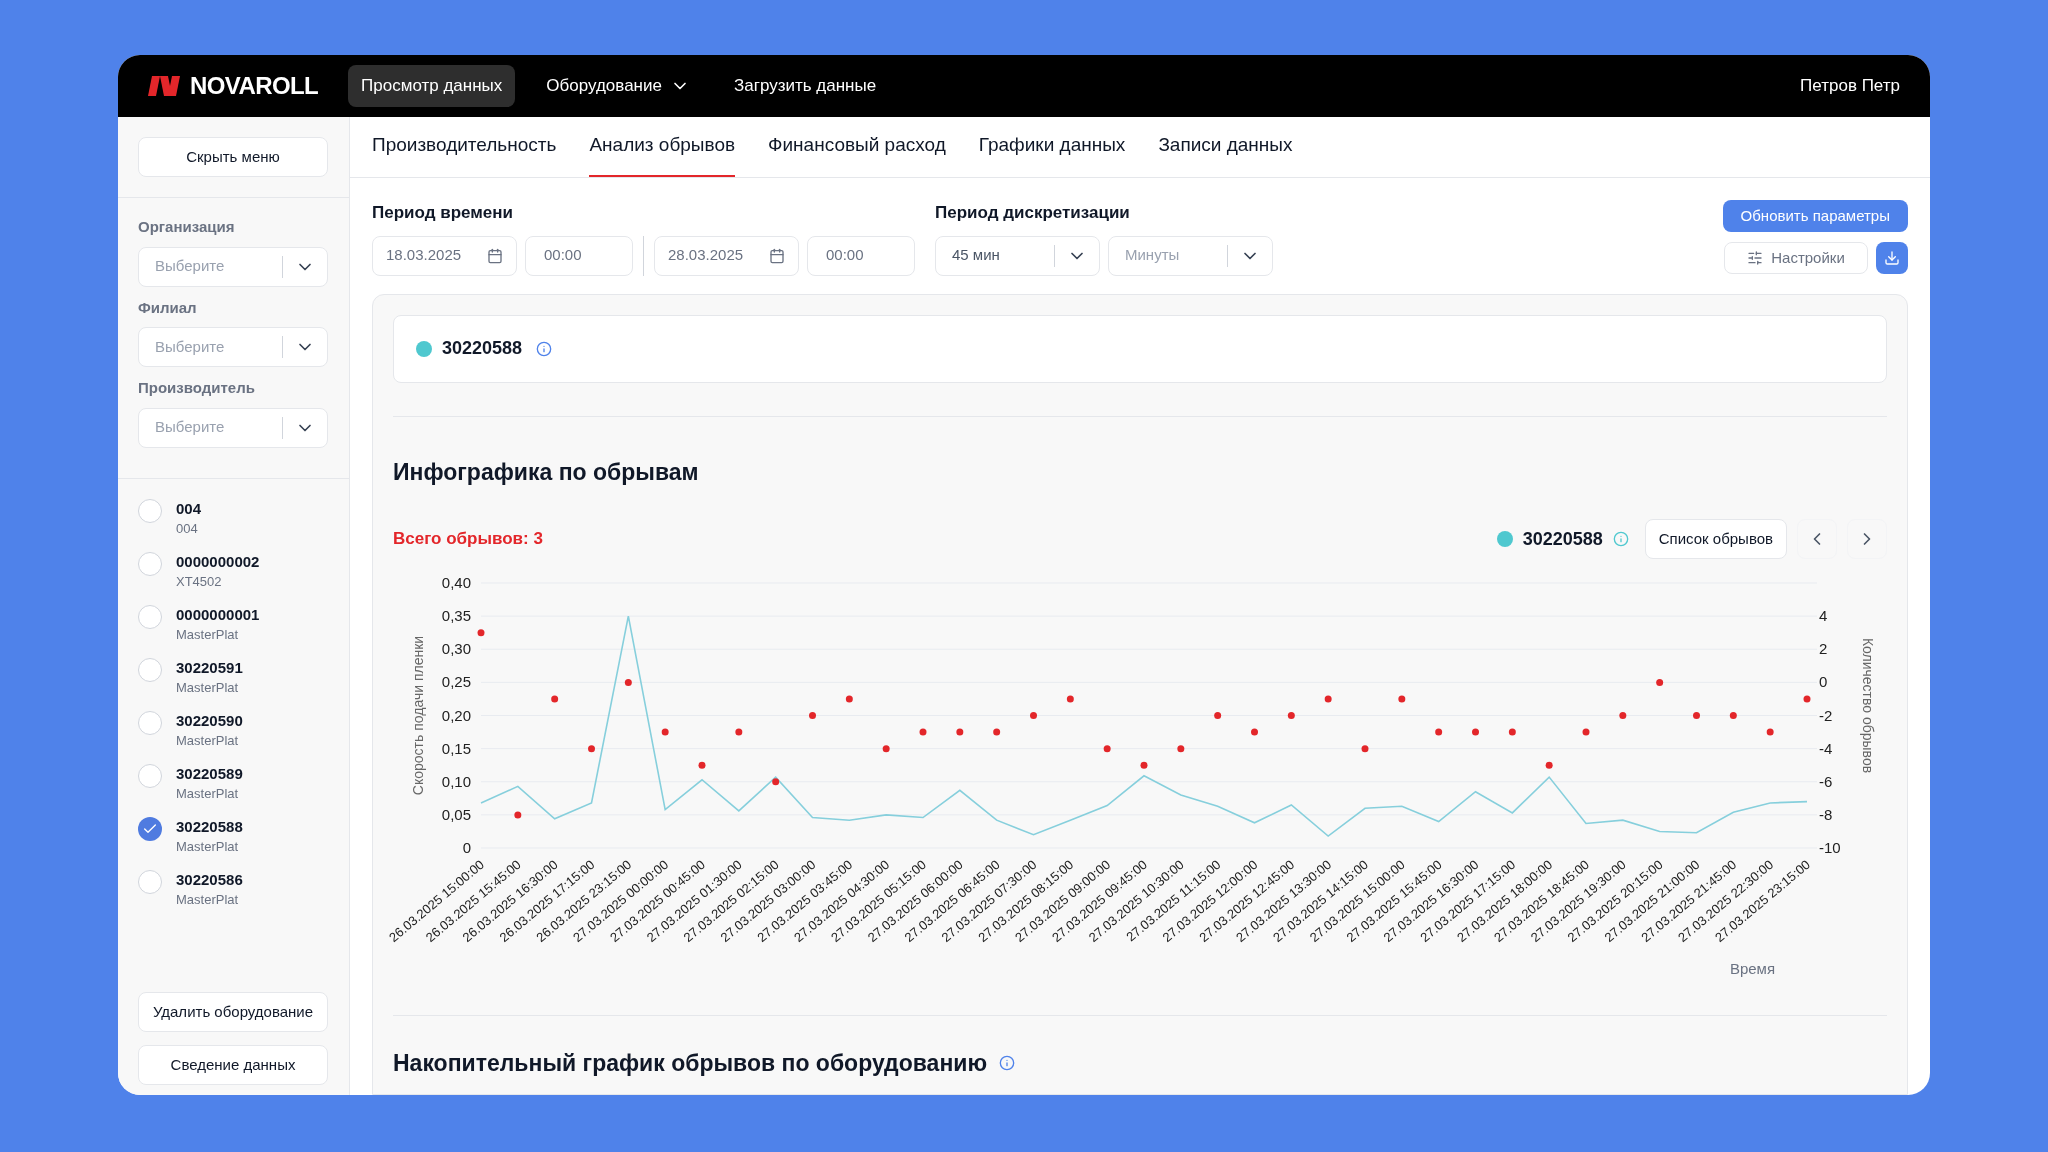  Describe the element at coordinates (456, 582) in the screenshot. I see `axis-tick-label: 0,40` at that location.